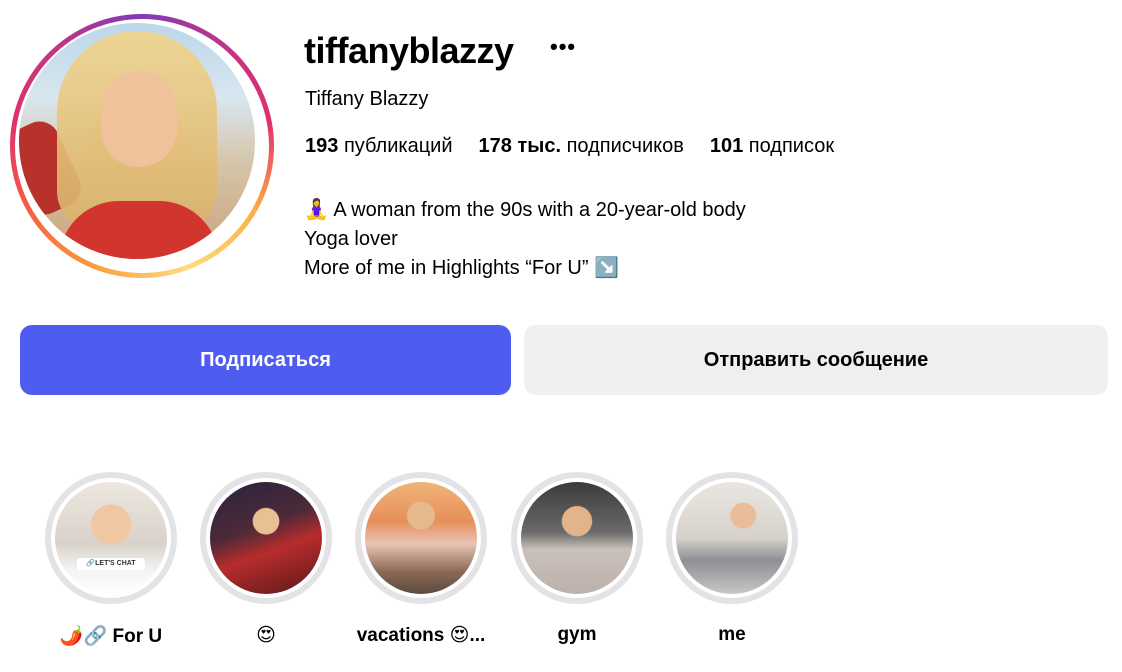  I want to click on full-name: Tiffany Blazzy, so click(367, 99).